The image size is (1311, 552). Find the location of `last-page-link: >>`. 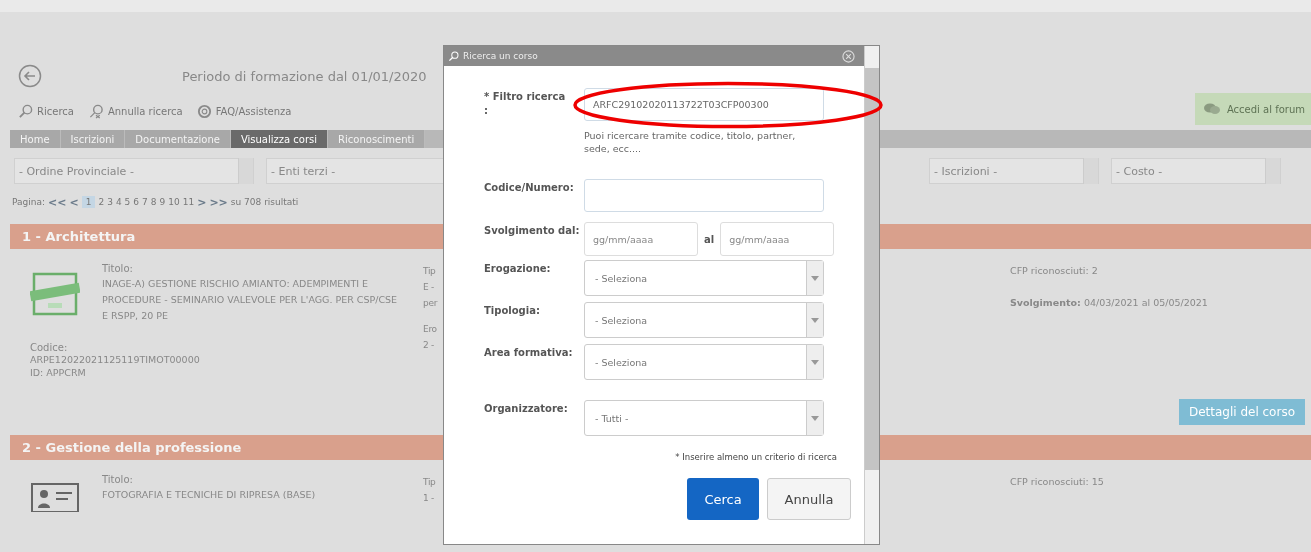

last-page-link: >> is located at coordinates (218, 202).